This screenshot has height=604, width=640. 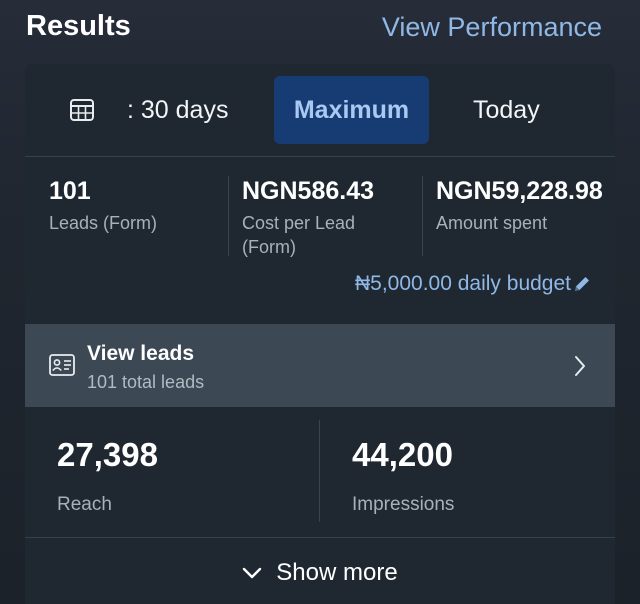 I want to click on tab-30-days-label: : 30 days, so click(x=178, y=109).